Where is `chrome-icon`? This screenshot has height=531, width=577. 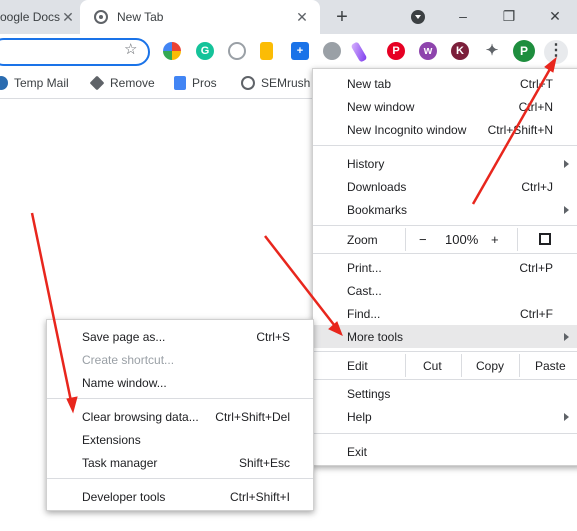 chrome-icon is located at coordinates (101, 17).